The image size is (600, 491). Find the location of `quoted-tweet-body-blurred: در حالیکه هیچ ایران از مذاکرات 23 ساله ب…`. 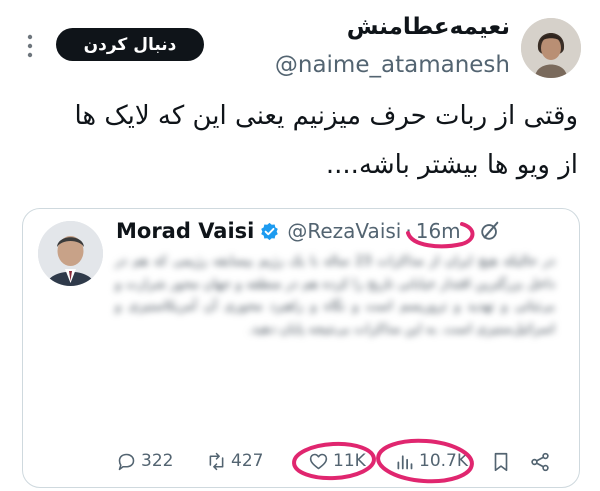

quoted-tweet-body-blurred: در حالیکه هیچ ایران از مذاکرات 23 ساله ب… is located at coordinates (335, 295).